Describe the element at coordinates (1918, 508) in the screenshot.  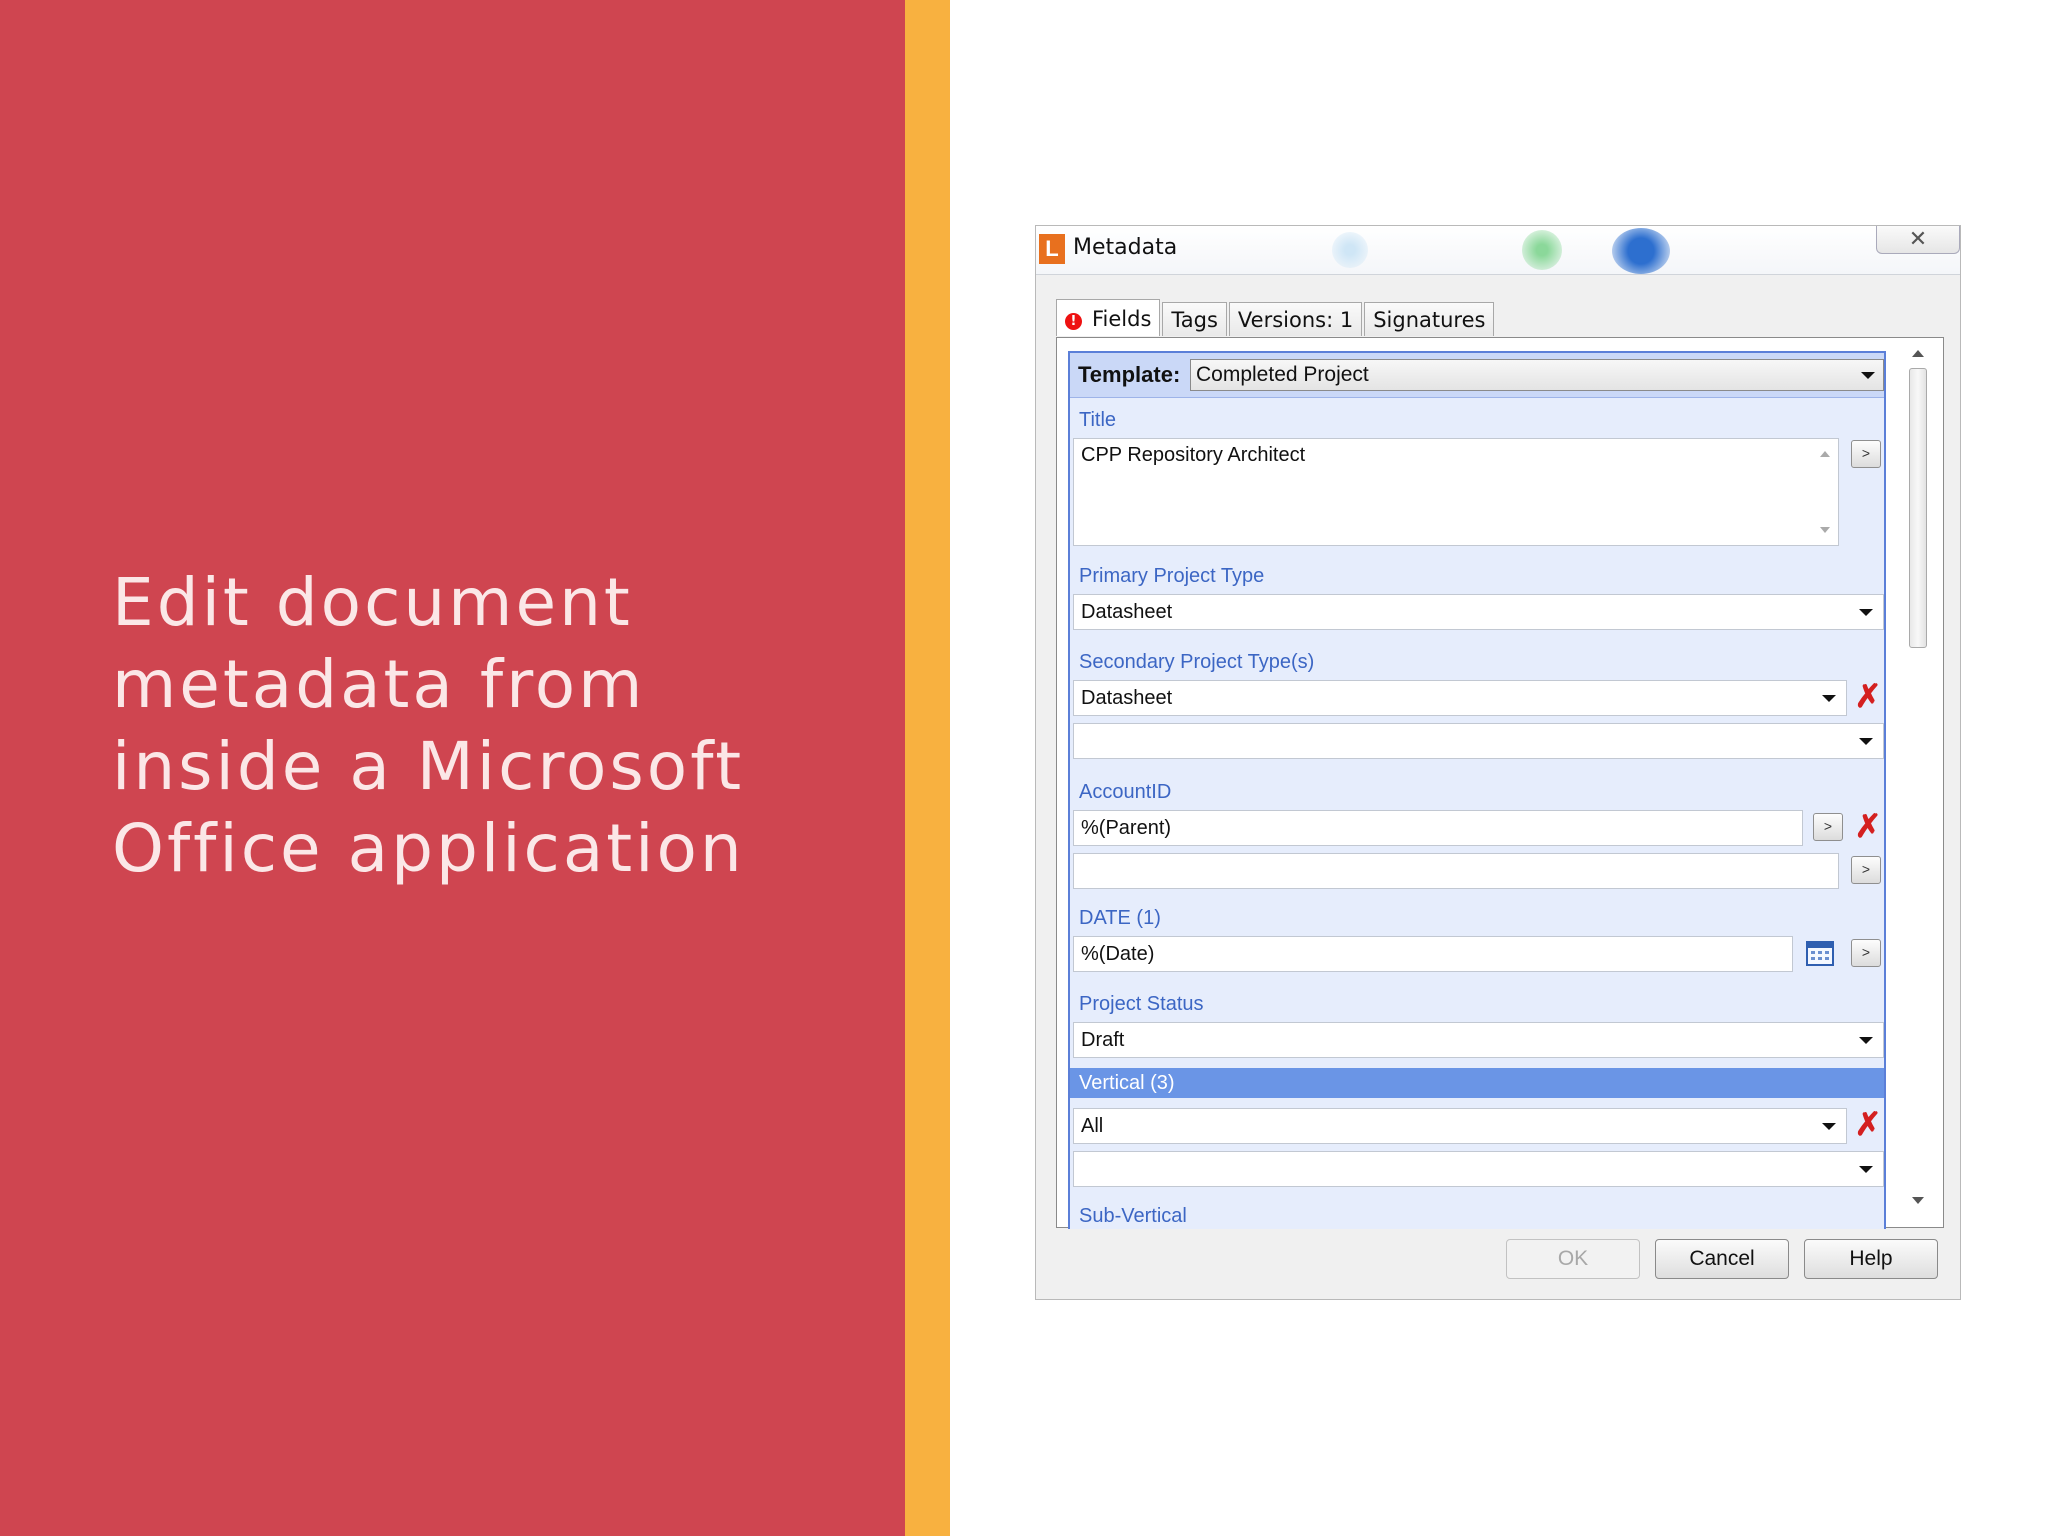
I see `scrollbar-thumb` at that location.